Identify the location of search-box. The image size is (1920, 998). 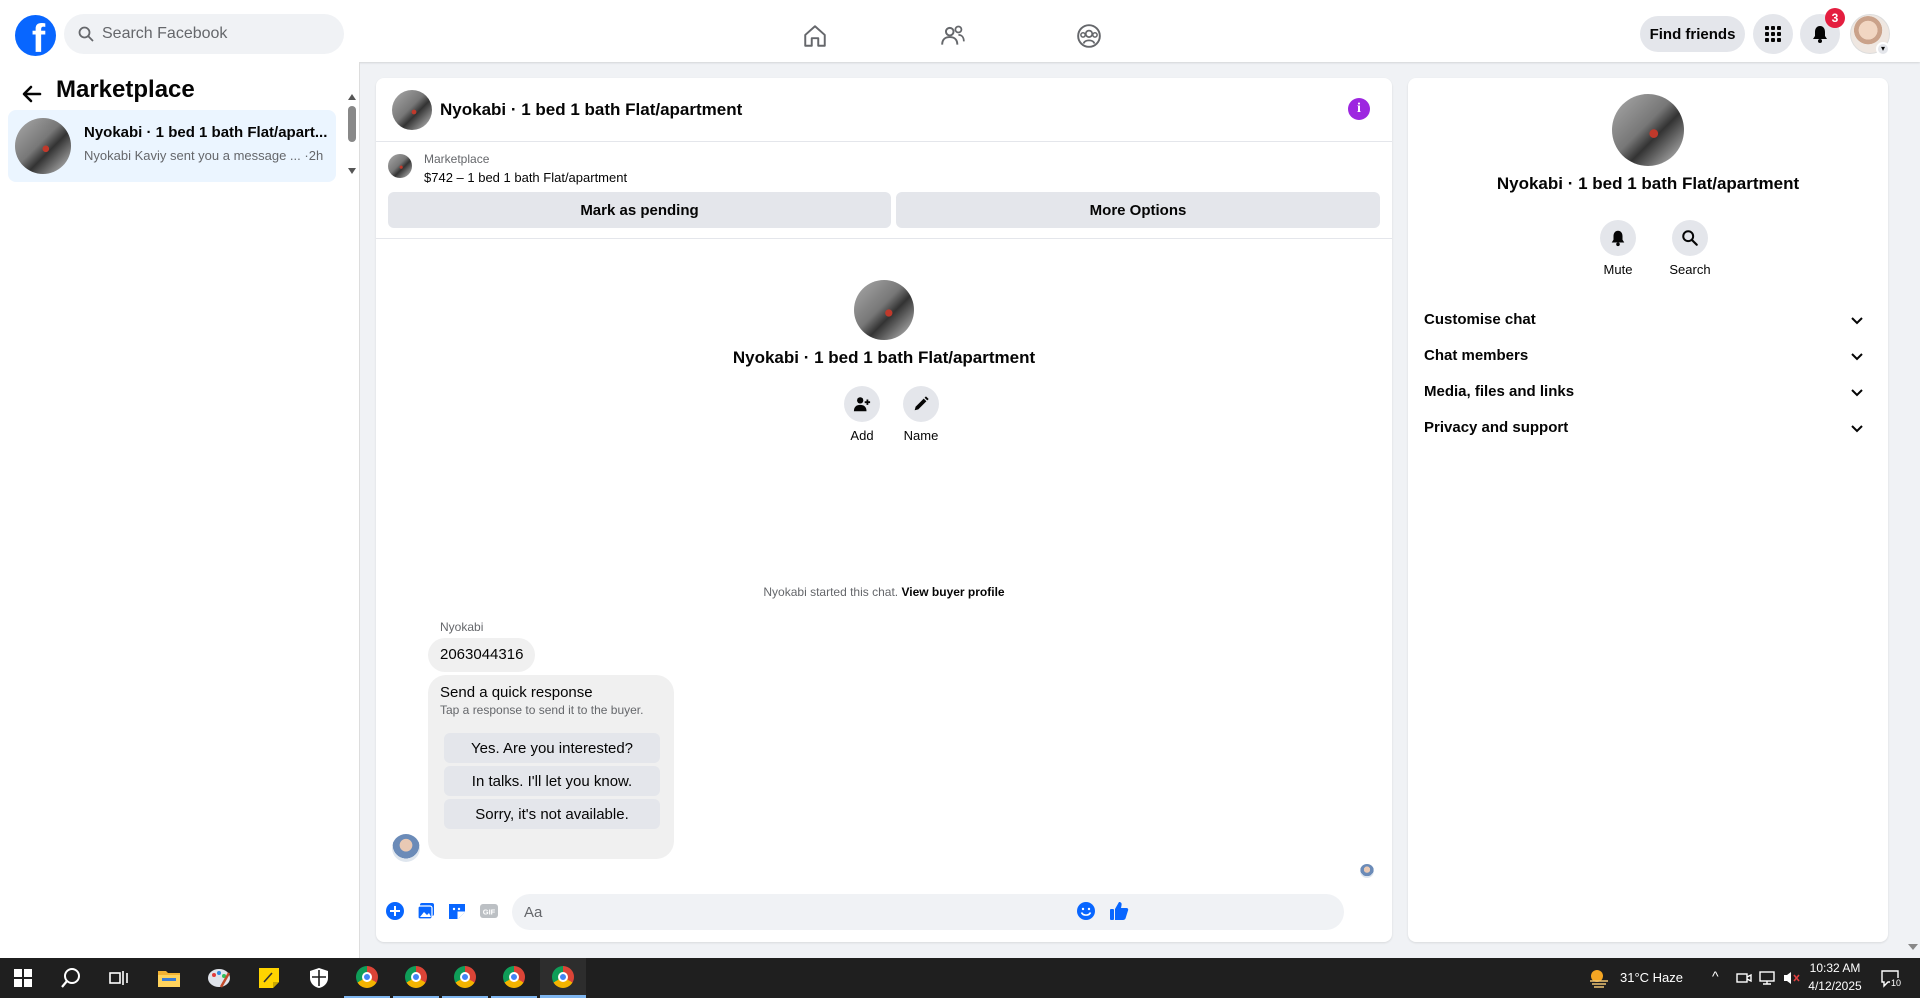
(204, 34).